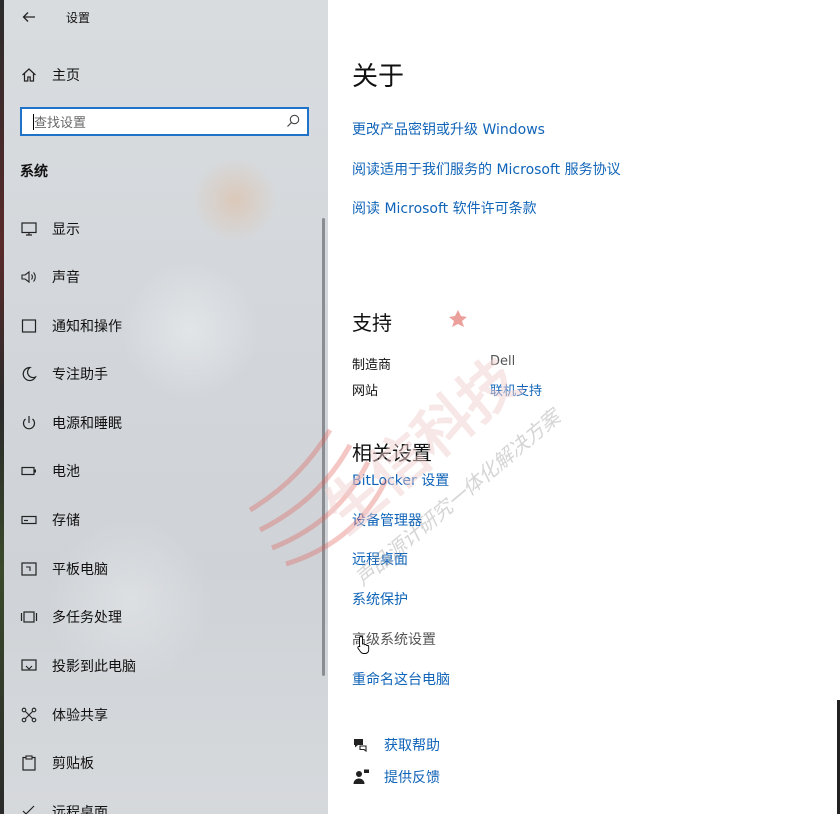 Image resolution: width=840 pixels, height=814 pixels. What do you see at coordinates (293, 121) in the screenshot?
I see `search-icon` at bounding box center [293, 121].